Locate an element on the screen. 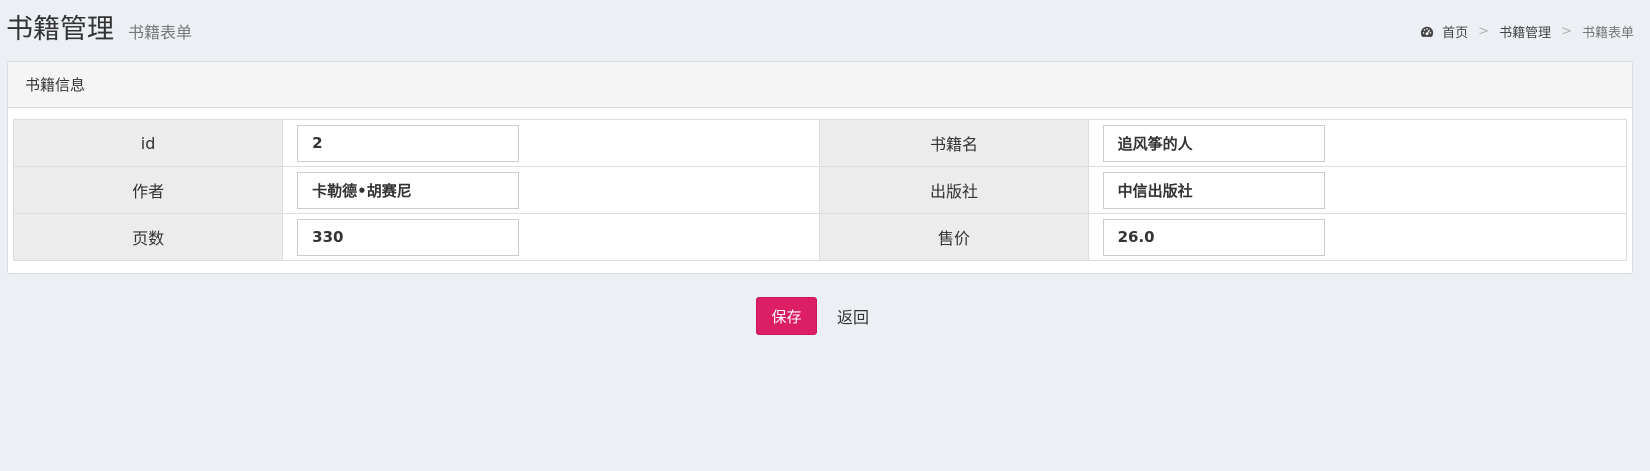 This screenshot has width=1650, height=471. back-link: 返回 is located at coordinates (853, 316).